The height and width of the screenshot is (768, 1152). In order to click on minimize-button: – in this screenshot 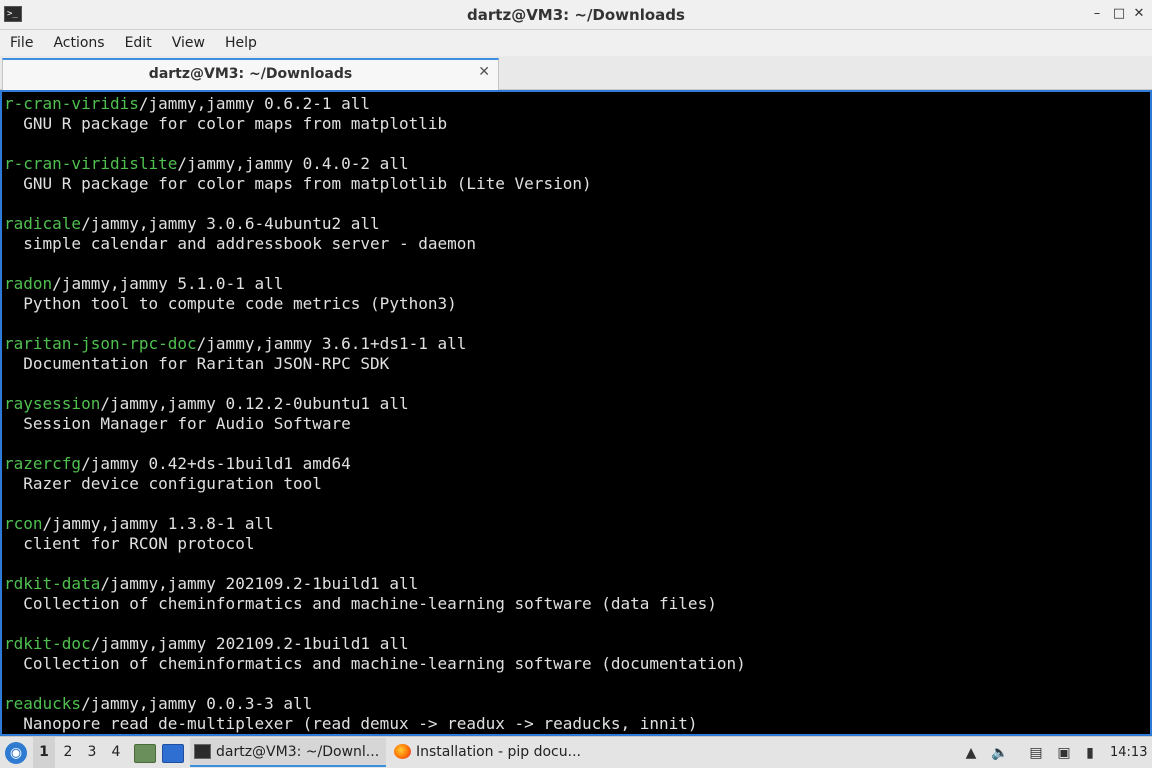, I will do `click(1097, 14)`.